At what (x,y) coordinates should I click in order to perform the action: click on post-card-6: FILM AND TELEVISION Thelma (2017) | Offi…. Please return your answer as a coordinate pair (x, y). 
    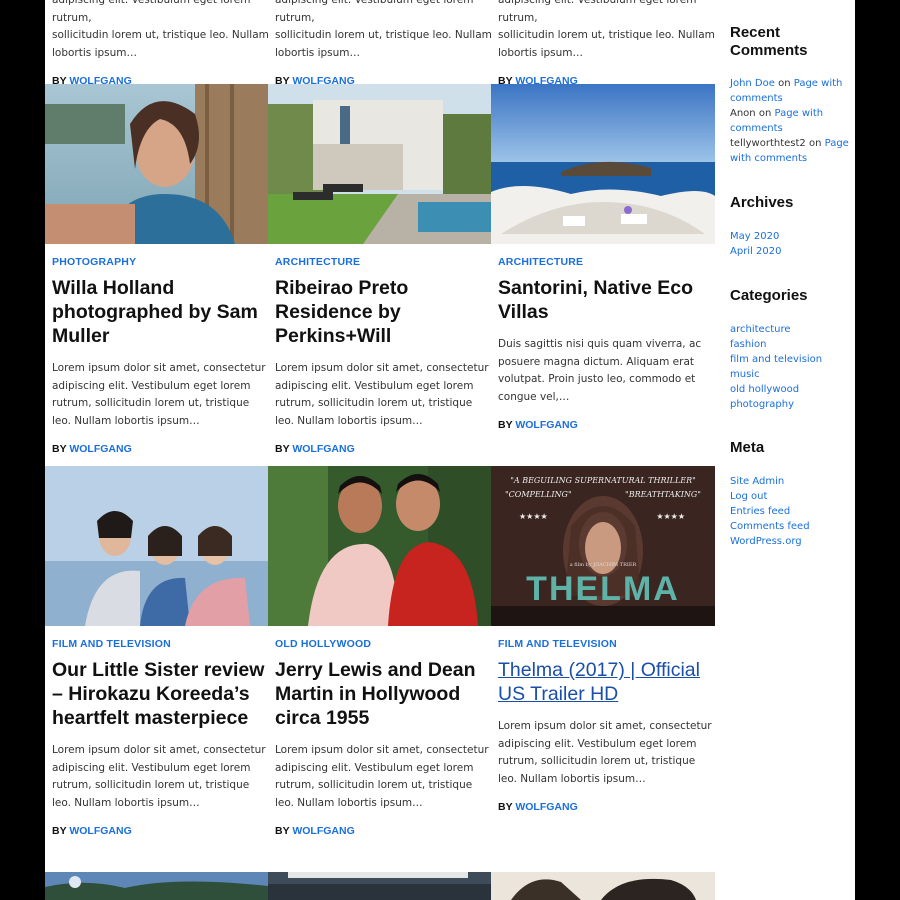
    Looking at the image, I should click on (606, 725).